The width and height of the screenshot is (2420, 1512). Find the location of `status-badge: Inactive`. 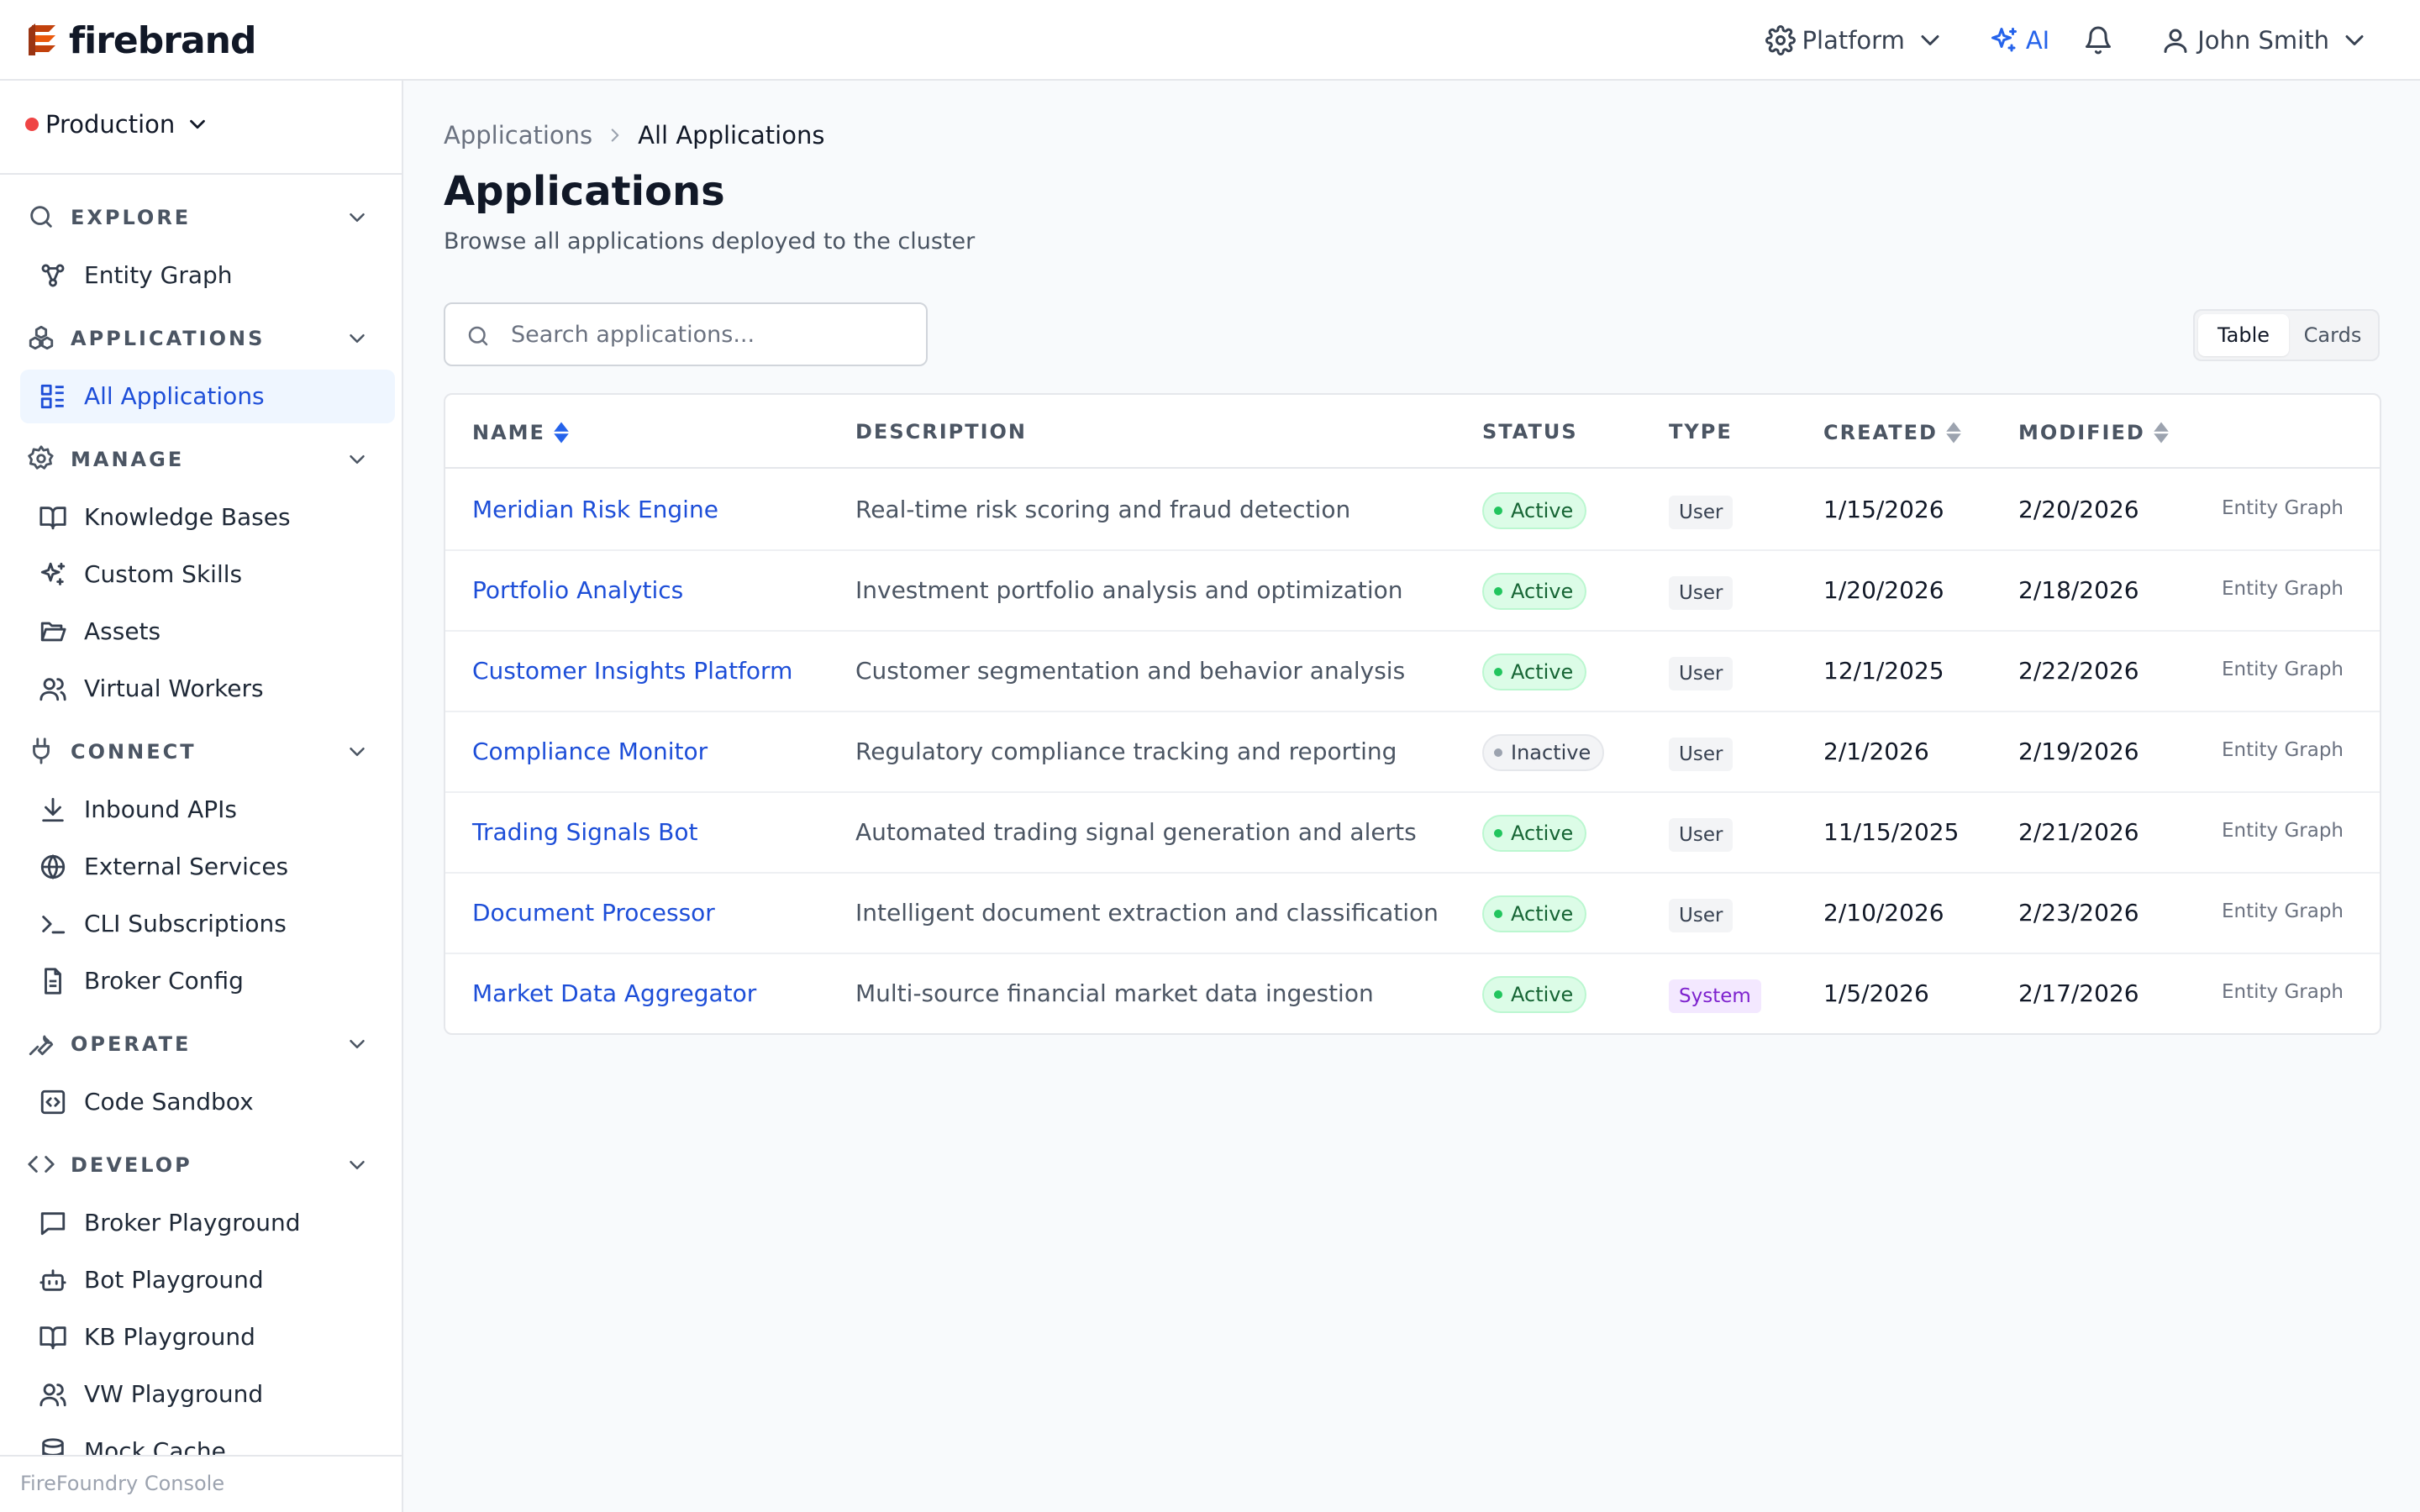

status-badge: Inactive is located at coordinates (1543, 752).